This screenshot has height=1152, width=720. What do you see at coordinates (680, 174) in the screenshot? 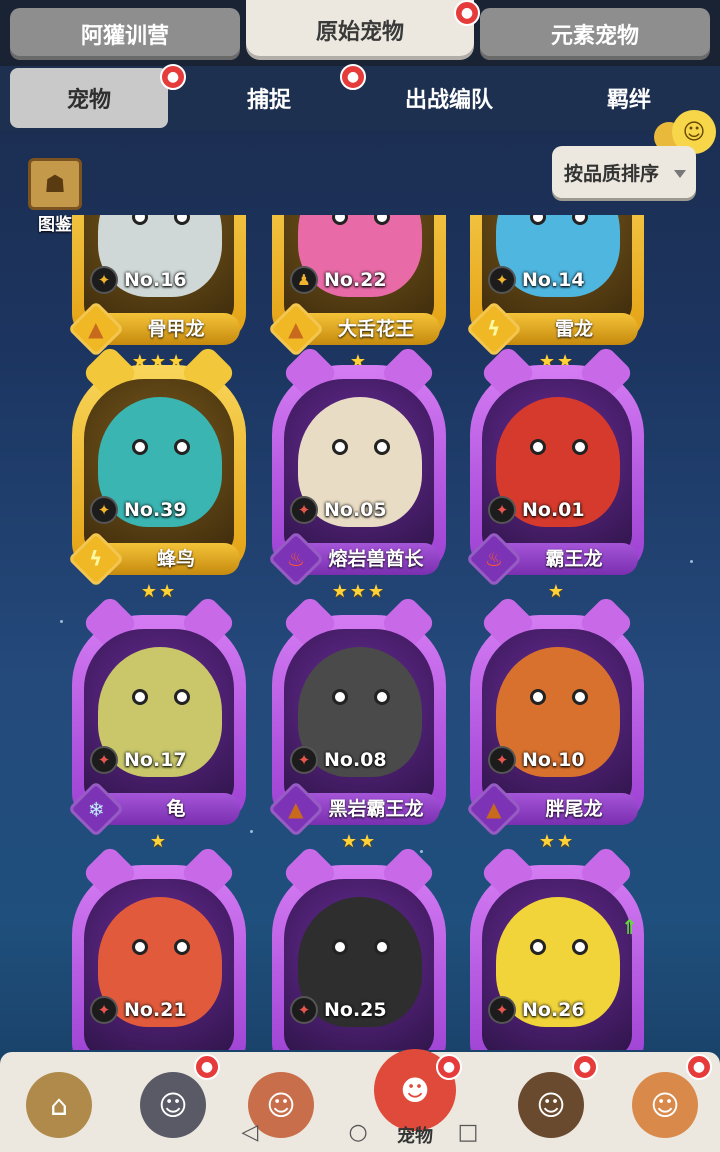
I see `chevron-down-icon` at bounding box center [680, 174].